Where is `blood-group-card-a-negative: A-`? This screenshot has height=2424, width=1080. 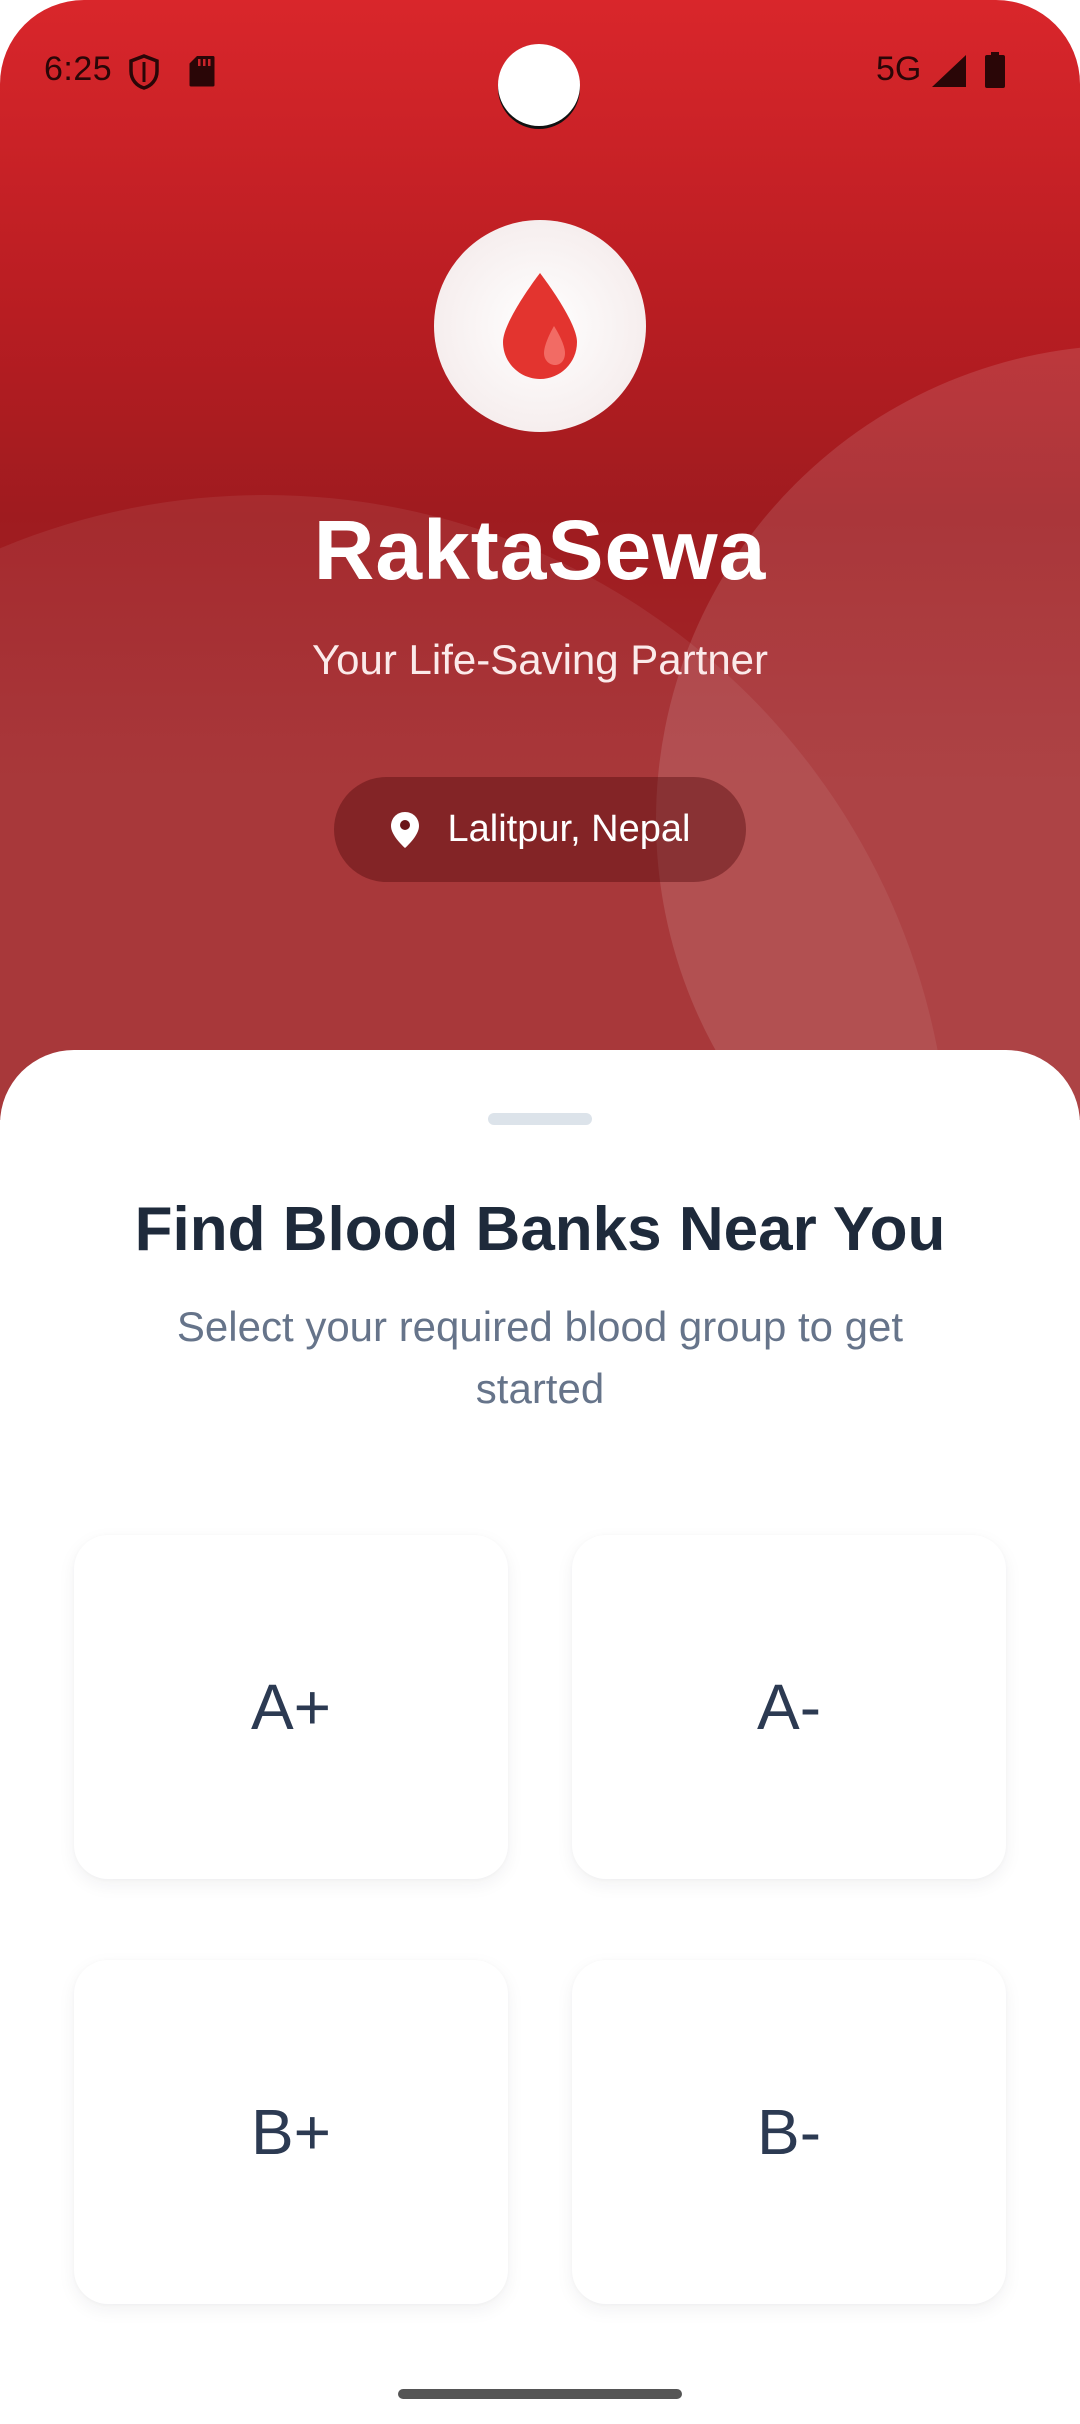
blood-group-card-a-negative: A- is located at coordinates (789, 1707).